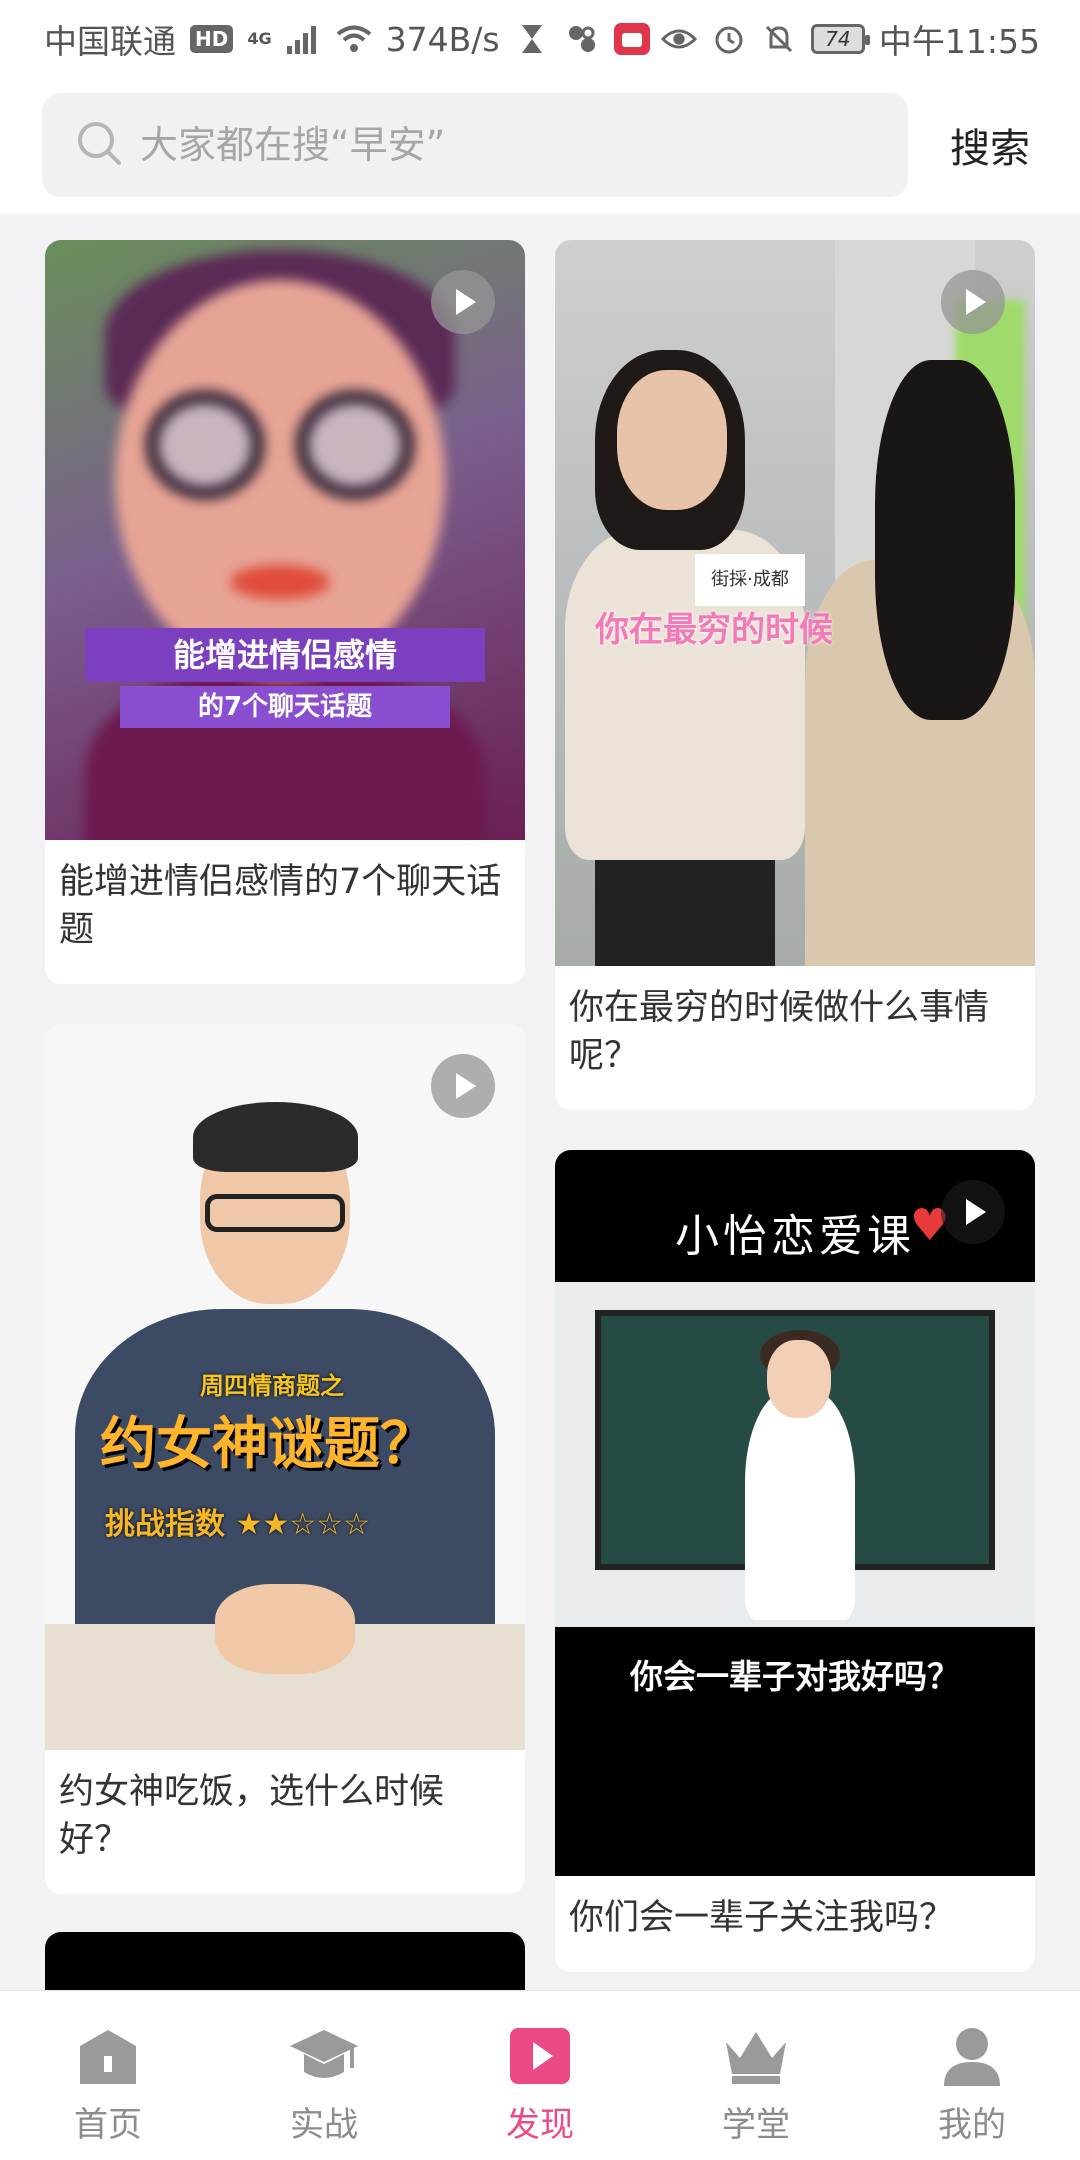  I want to click on thumb-overlay-text: 你在最穷的时候, so click(714, 630).